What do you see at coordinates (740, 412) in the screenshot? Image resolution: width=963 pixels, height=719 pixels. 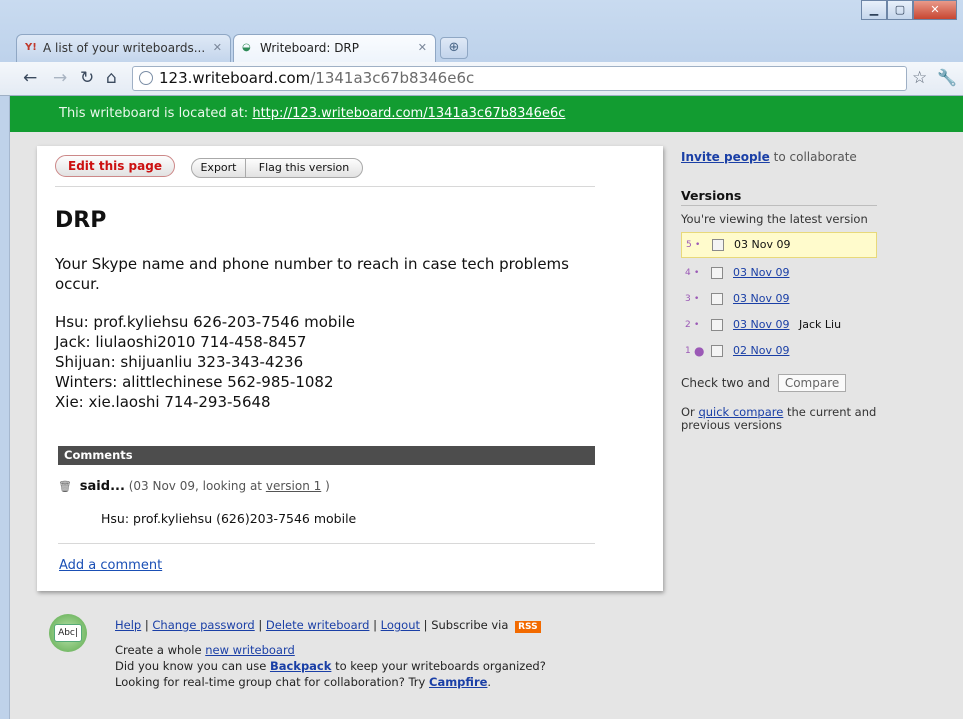 I see `quick-compare-link: quick compare` at bounding box center [740, 412].